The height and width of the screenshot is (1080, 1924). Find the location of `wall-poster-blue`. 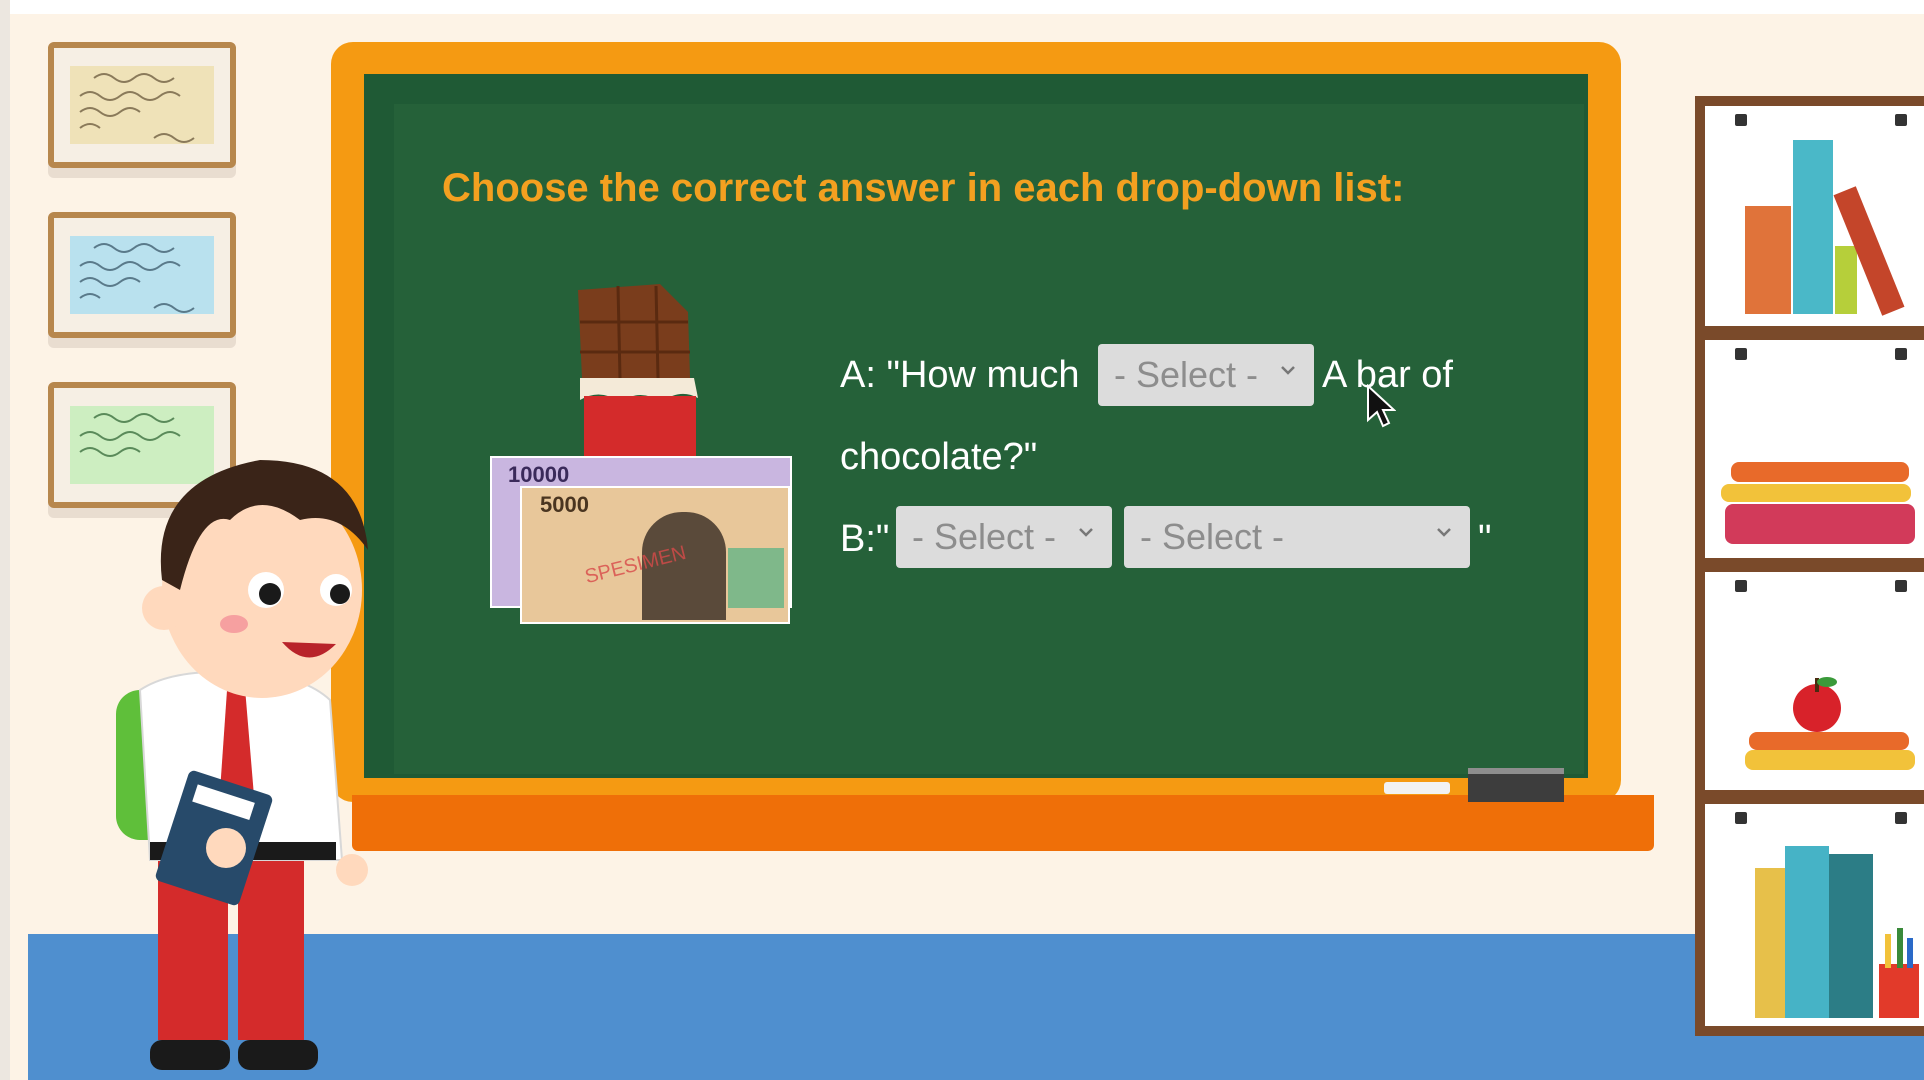

wall-poster-blue is located at coordinates (142, 275).